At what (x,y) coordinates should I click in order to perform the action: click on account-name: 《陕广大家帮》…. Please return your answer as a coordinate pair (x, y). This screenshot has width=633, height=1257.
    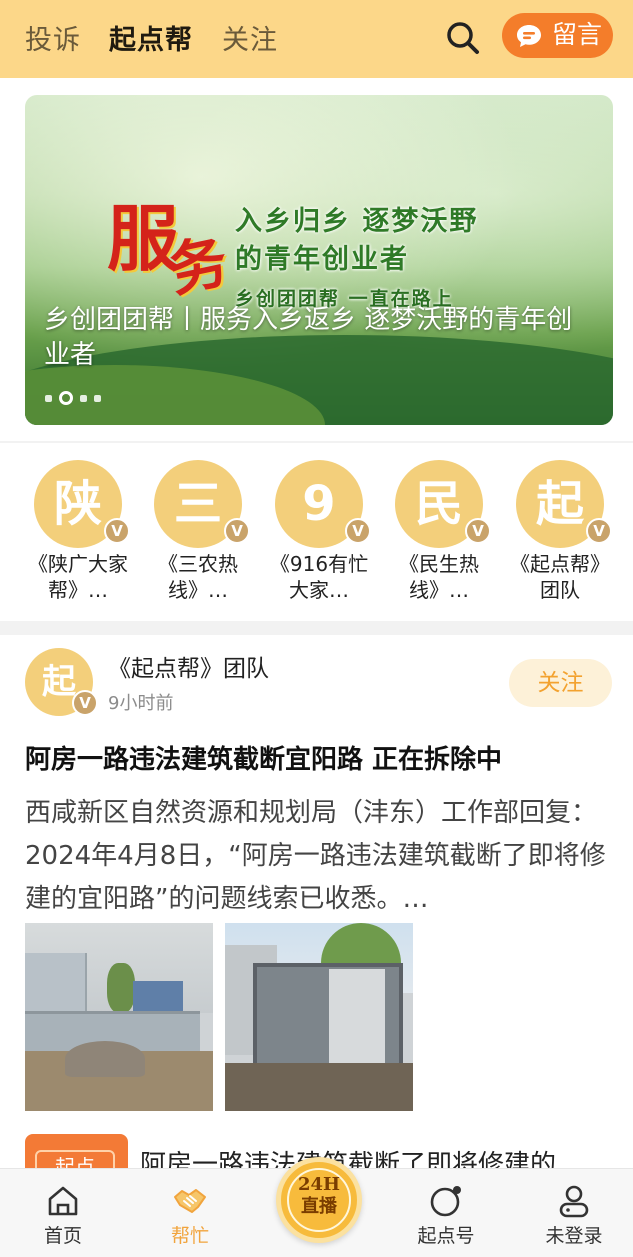
    Looking at the image, I should click on (78, 577).